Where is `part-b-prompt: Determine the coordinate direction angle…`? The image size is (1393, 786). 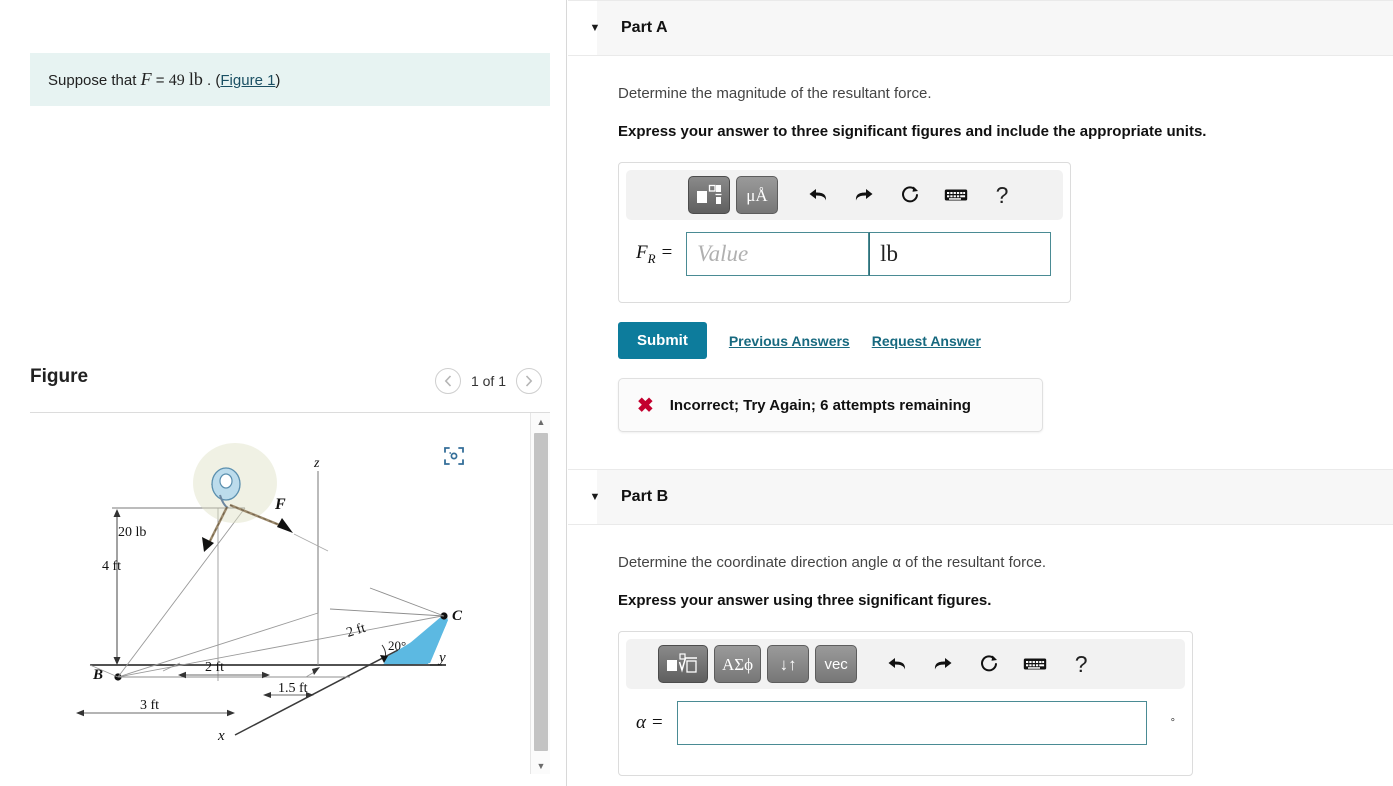
part-b-prompt: Determine the coordinate direction angle… is located at coordinates (832, 562).